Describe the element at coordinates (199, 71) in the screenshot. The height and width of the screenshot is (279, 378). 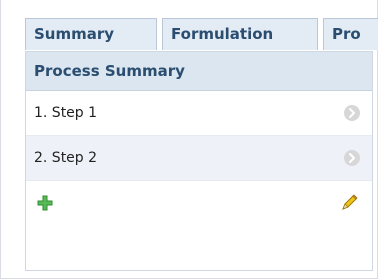
I see `panel-title: Process Summary` at that location.